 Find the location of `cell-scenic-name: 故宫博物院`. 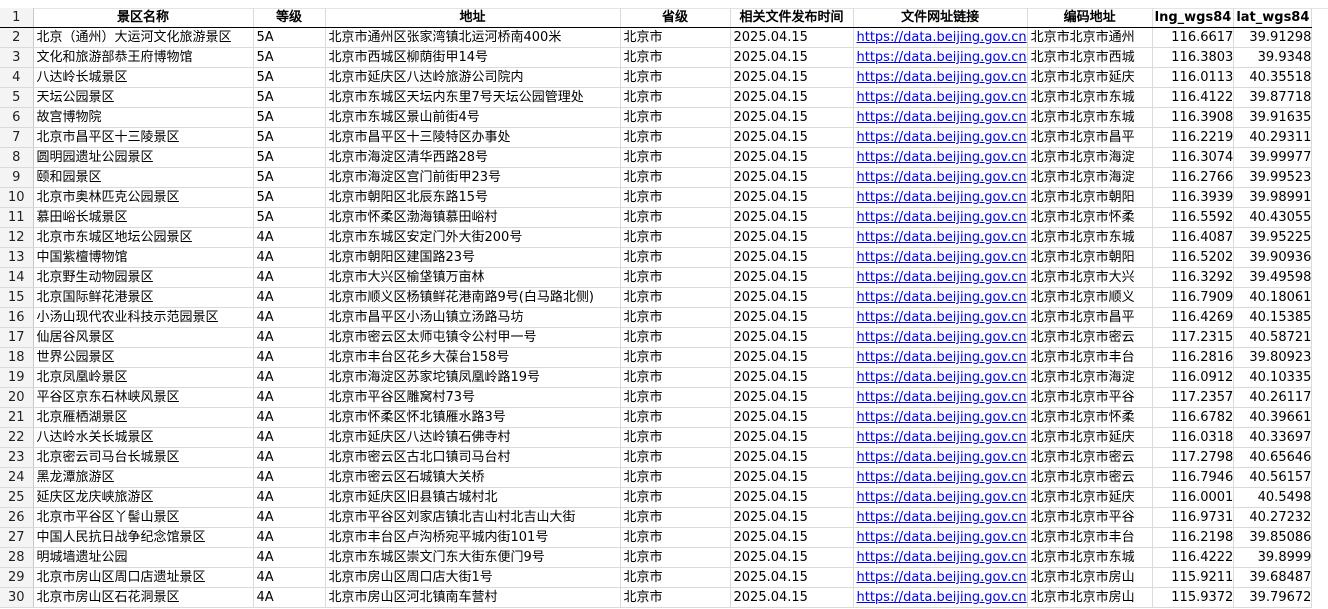

cell-scenic-name: 故宫博物院 is located at coordinates (143, 117).